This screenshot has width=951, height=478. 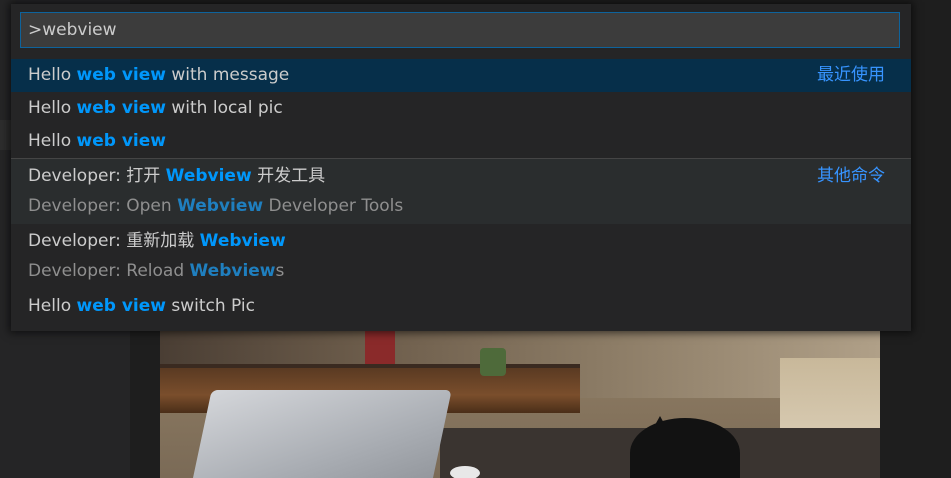 I want to click on command-label: Developer: 打开 Webview 开发工具, so click(x=176, y=176).